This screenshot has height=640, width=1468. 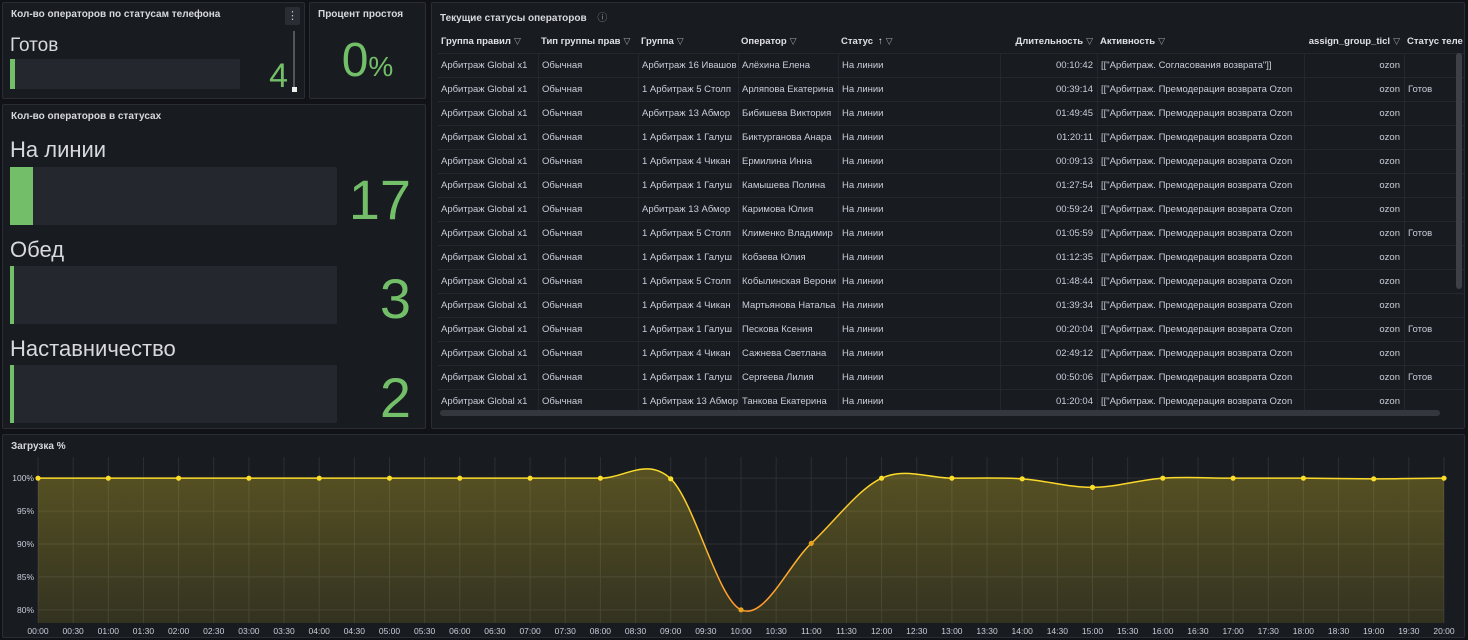 I want to click on table-cell, so click(x=1434, y=305).